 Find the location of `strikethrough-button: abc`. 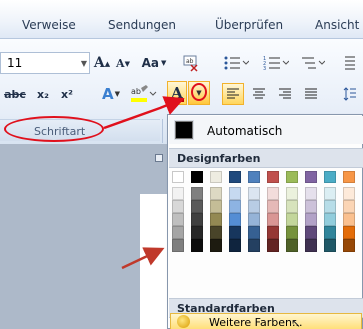

strikethrough-button: abc is located at coordinates (15, 94).